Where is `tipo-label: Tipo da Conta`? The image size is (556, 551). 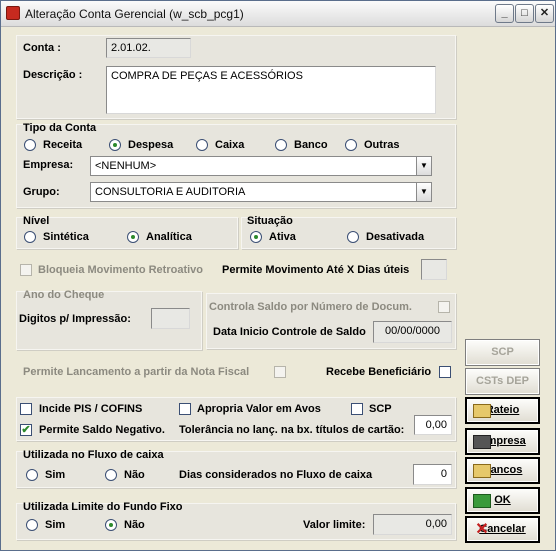 tipo-label: Tipo da Conta is located at coordinates (60, 128).